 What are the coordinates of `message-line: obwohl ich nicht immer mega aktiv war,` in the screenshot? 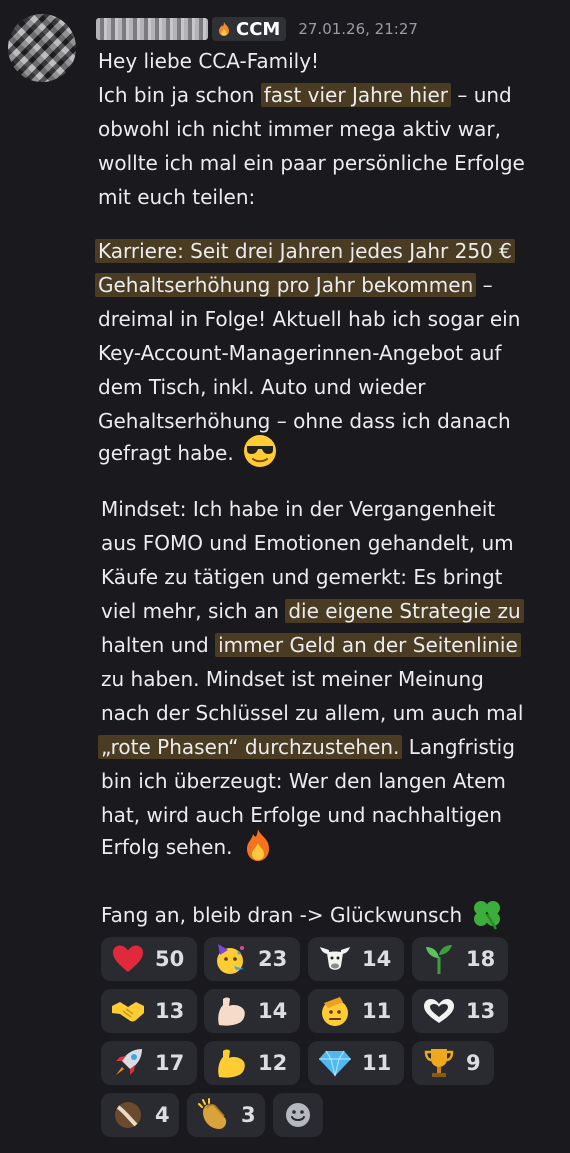 It's located at (299, 129).